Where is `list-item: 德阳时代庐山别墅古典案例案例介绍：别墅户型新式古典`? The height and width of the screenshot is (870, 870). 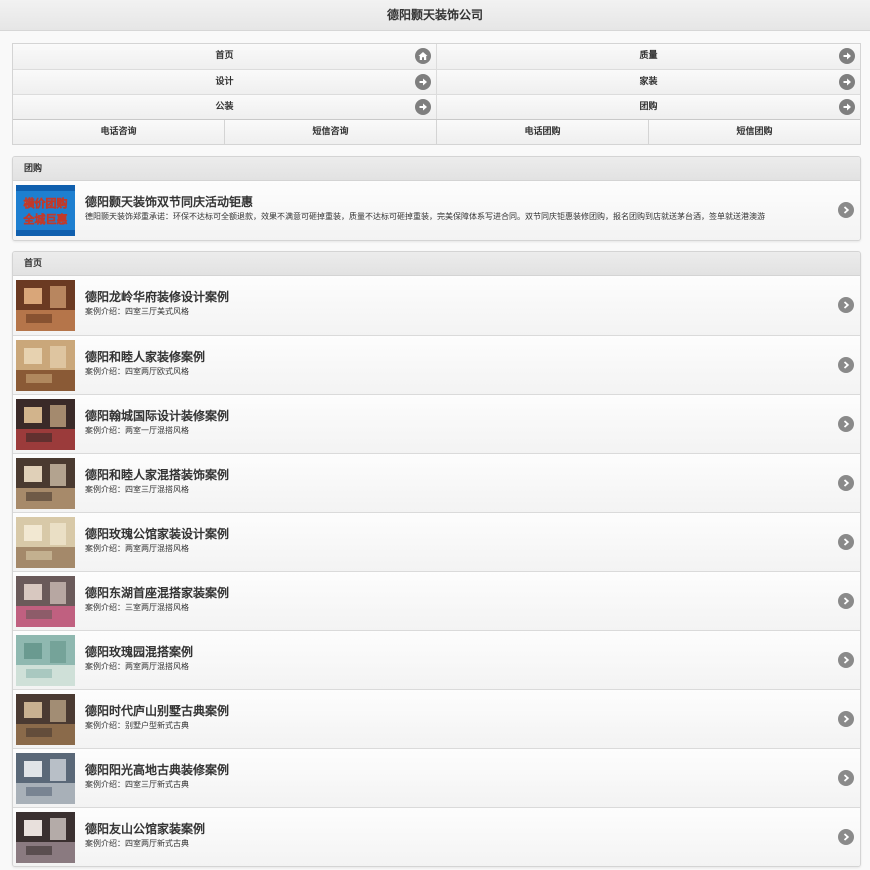
list-item: 德阳时代庐山别墅古典案例案例介绍：别墅户型新式古典 is located at coordinates (436, 718).